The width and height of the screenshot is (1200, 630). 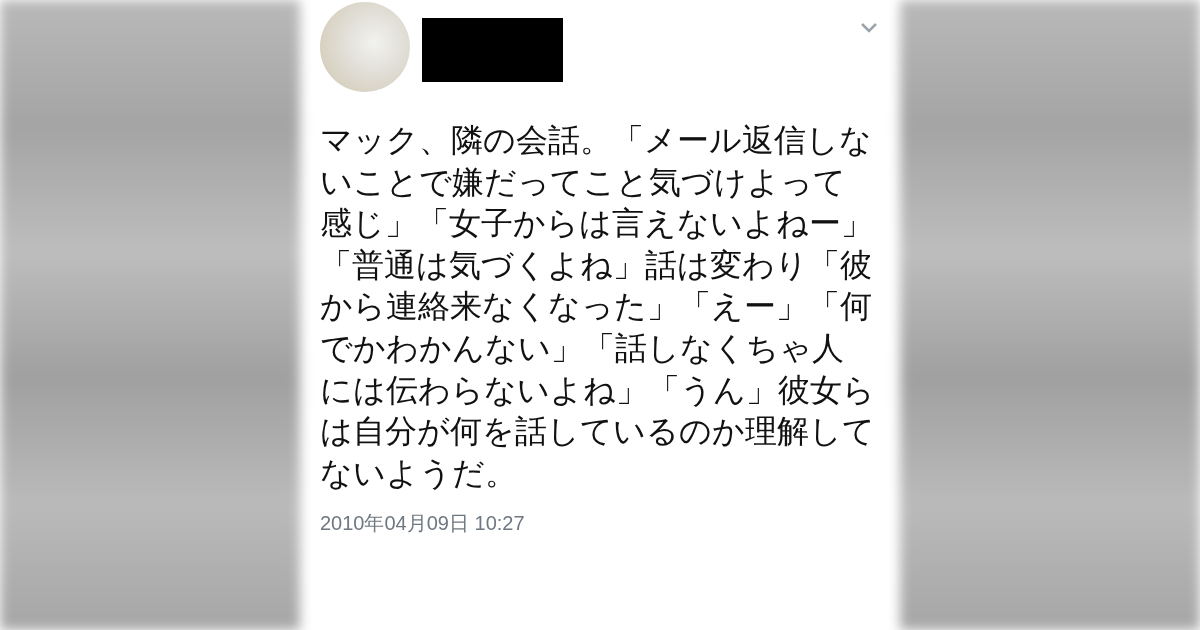 What do you see at coordinates (869, 28) in the screenshot?
I see `chevron-down-icon` at bounding box center [869, 28].